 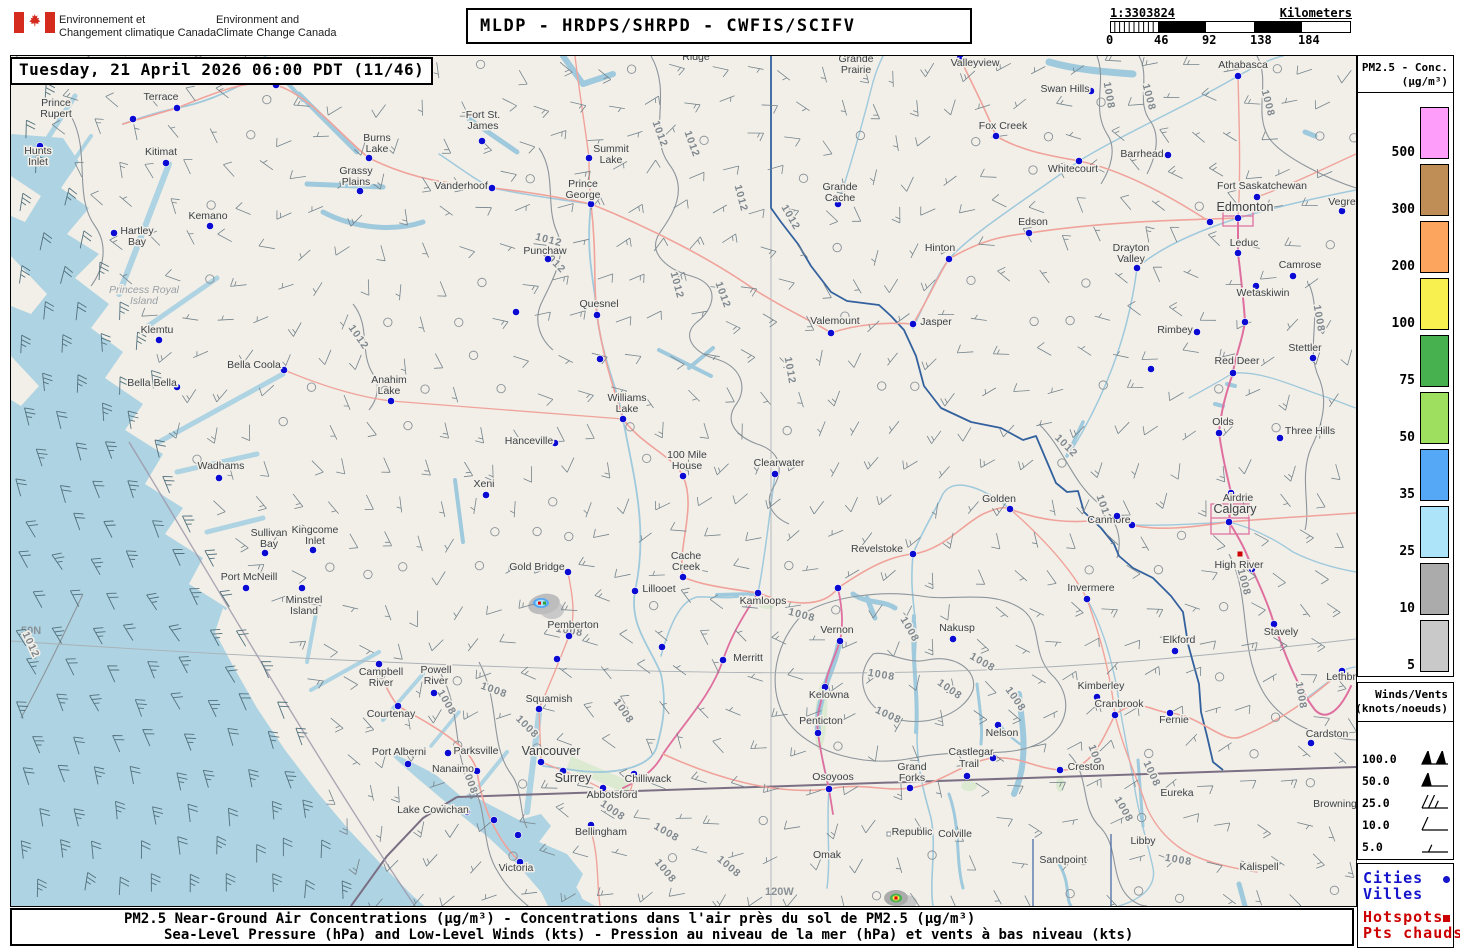 What do you see at coordinates (144, 295) in the screenshot?
I see `place-label: Princess Royal Island` at bounding box center [144, 295].